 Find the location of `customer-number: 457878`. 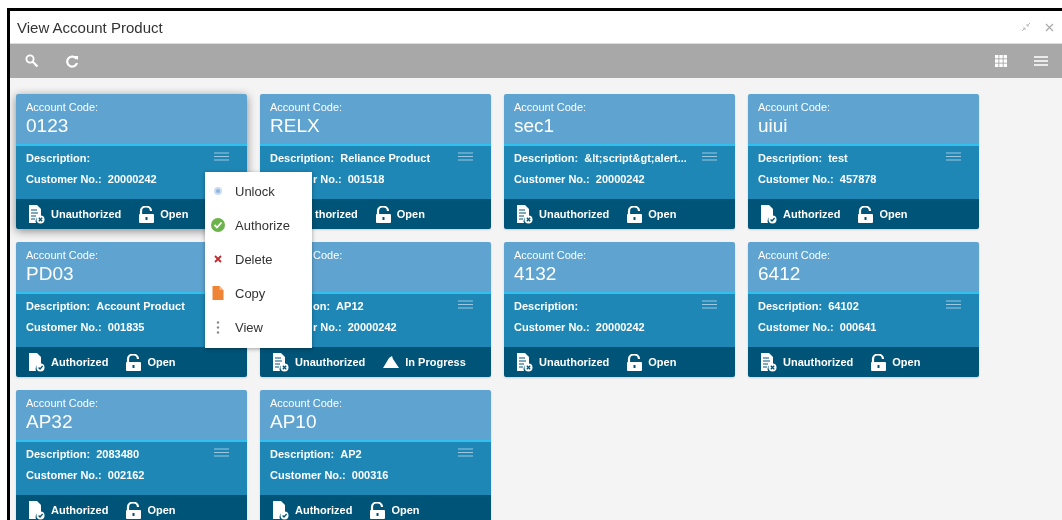

customer-number: 457878 is located at coordinates (858, 179).